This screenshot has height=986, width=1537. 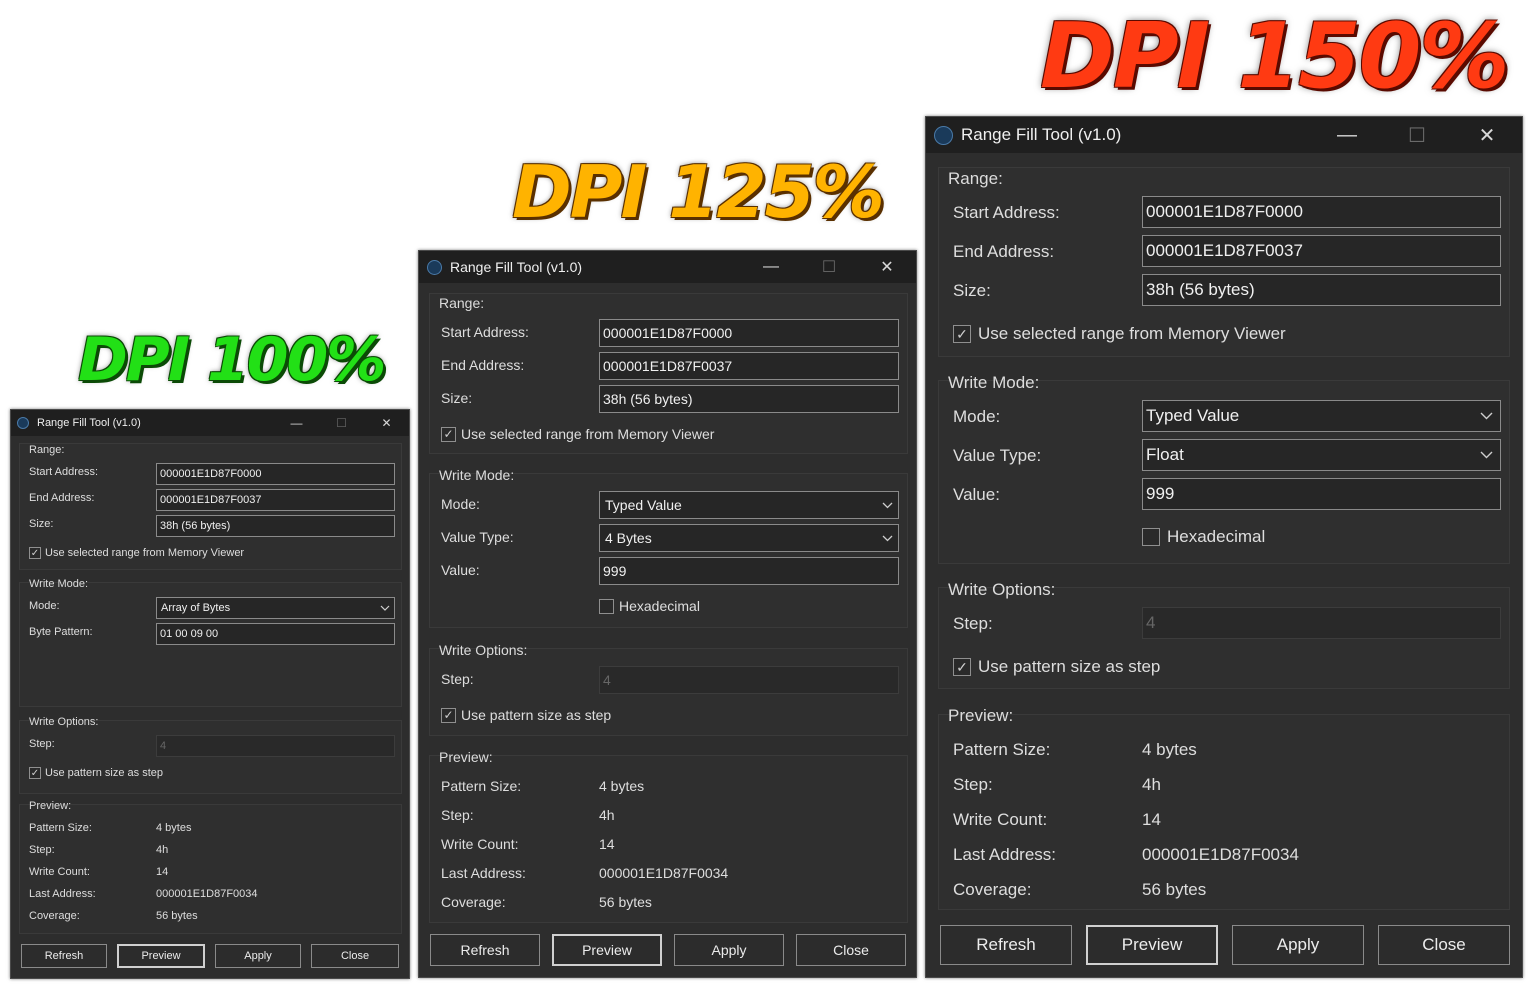 What do you see at coordinates (483, 365) in the screenshot?
I see `end-address-label: End Address:` at bounding box center [483, 365].